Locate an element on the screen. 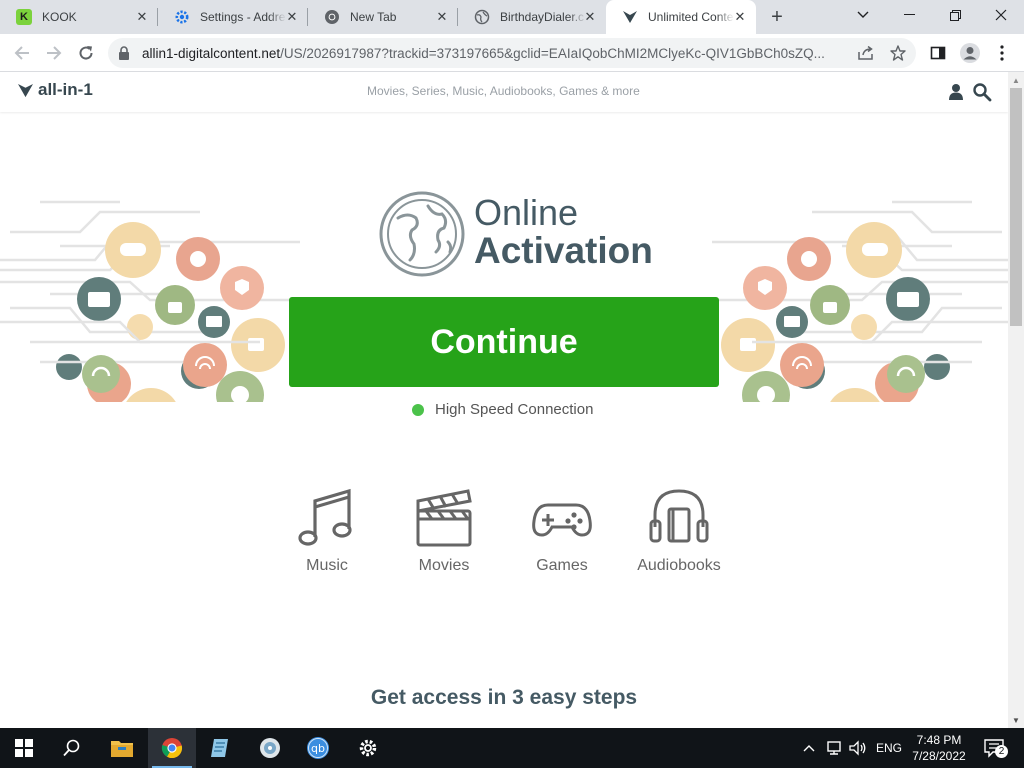 This screenshot has height=768, width=1024. disc-app-icon is located at coordinates (270, 748).